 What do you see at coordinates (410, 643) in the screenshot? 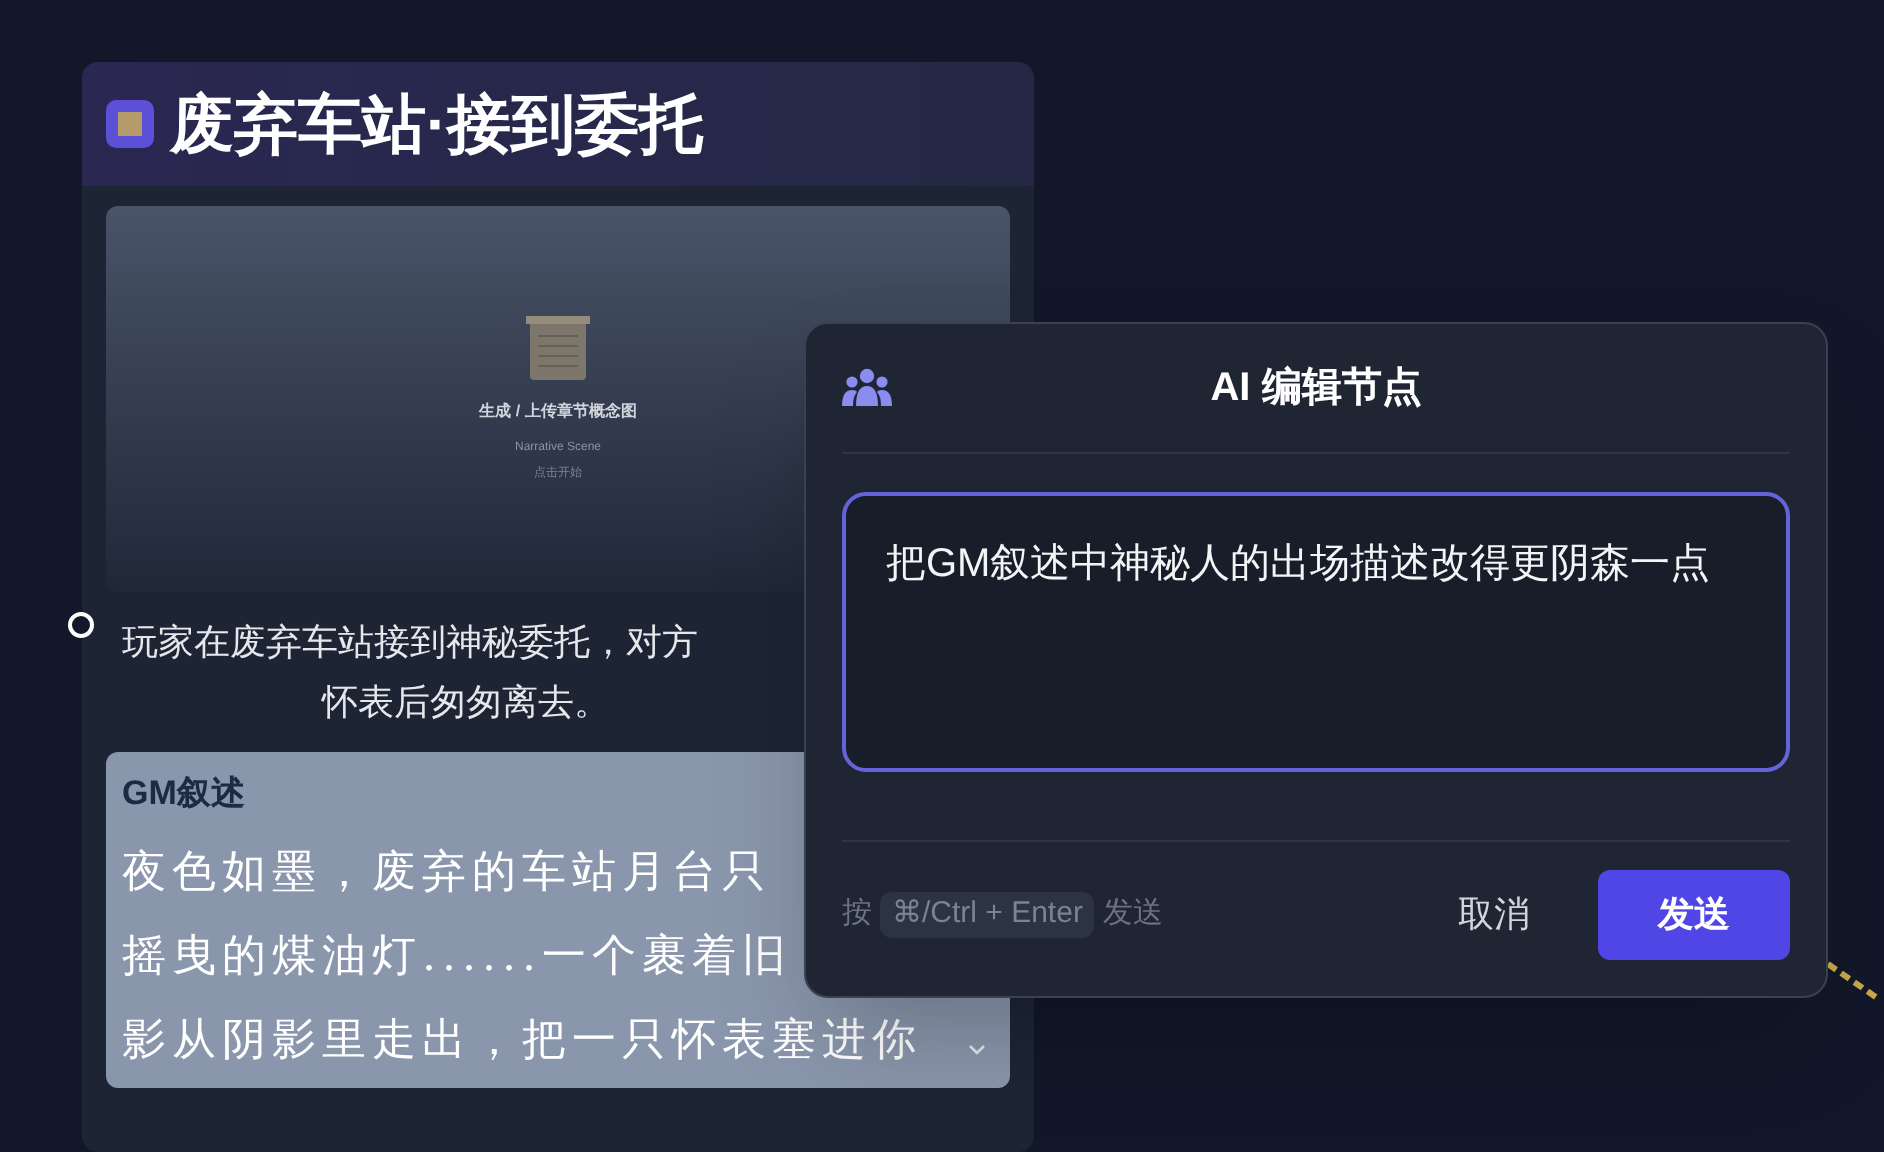
I see `summary-text: 玩家在废弃车站接到神秘委托，对方` at bounding box center [410, 643].